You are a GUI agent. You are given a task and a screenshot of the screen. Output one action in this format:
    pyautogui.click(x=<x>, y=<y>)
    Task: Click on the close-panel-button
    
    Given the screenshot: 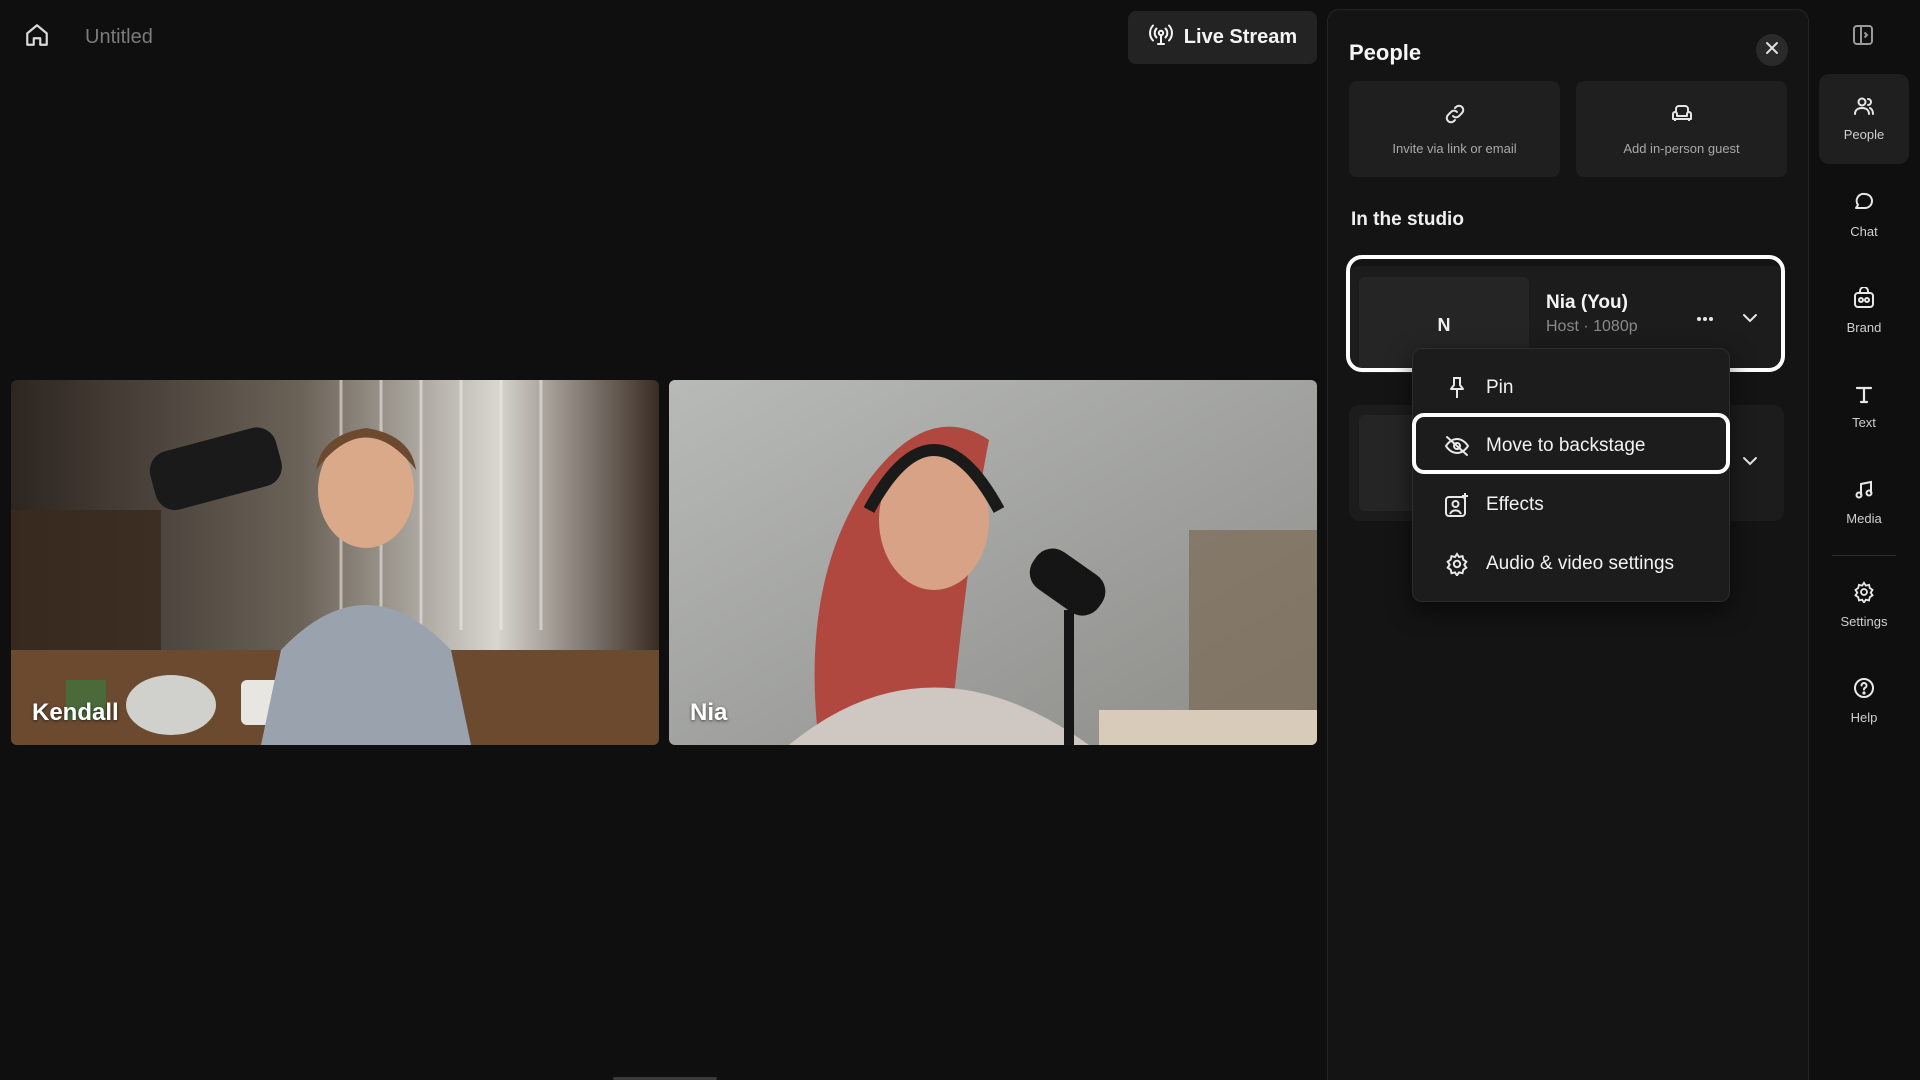 What is the action you would take?
    pyautogui.click(x=1772, y=50)
    